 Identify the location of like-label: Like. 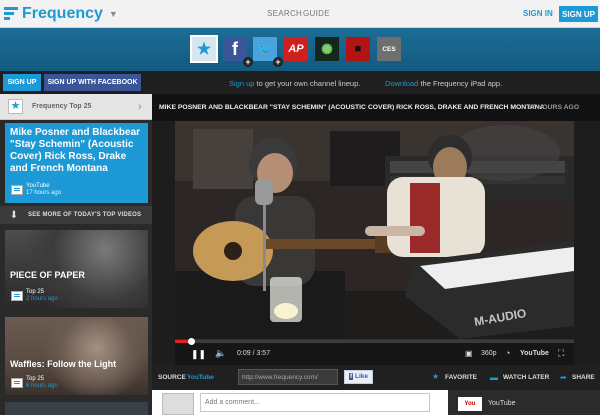
(361, 376).